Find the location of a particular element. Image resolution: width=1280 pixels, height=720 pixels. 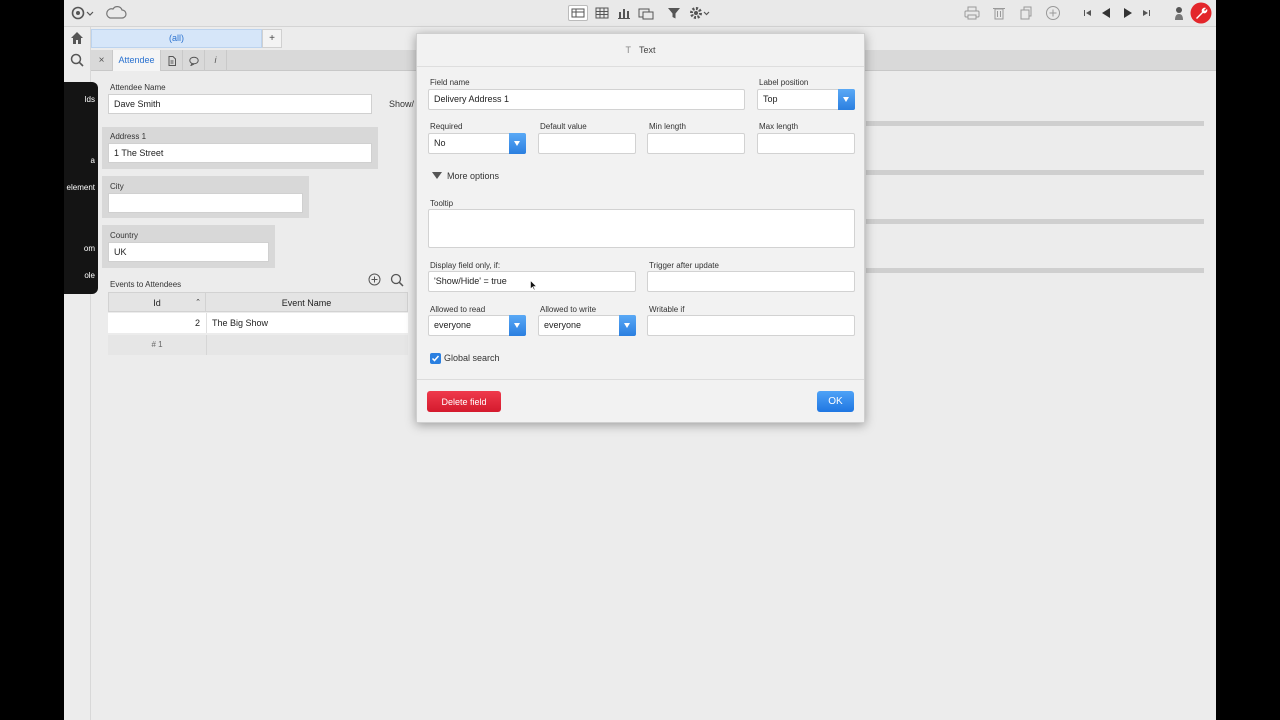

new-row-cell is located at coordinates (307, 345).